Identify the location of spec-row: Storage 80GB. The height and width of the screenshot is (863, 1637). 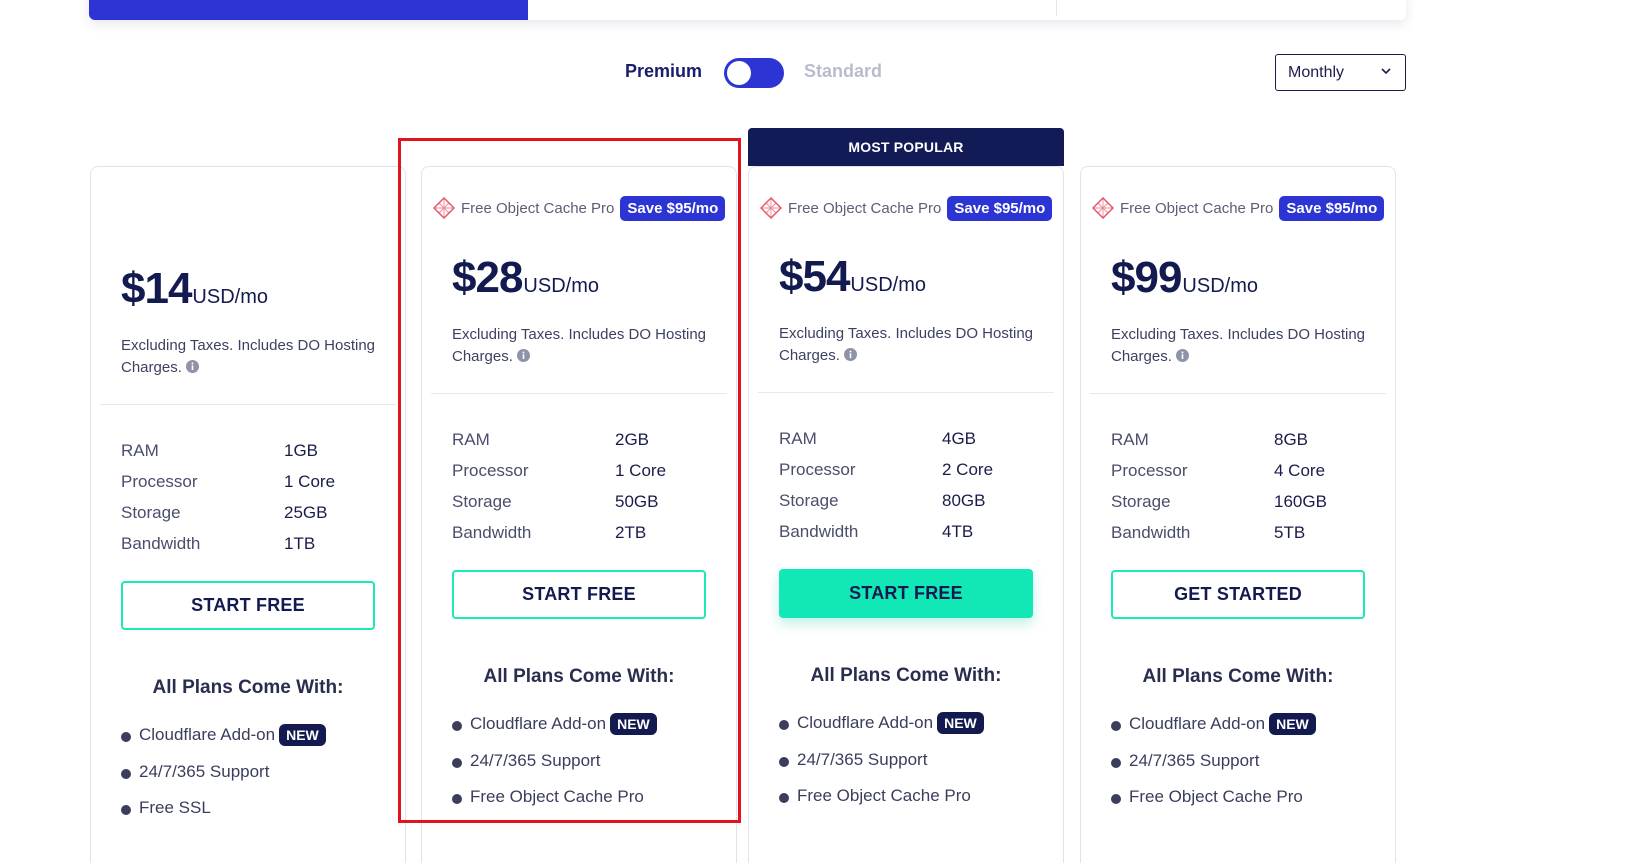
(909, 506).